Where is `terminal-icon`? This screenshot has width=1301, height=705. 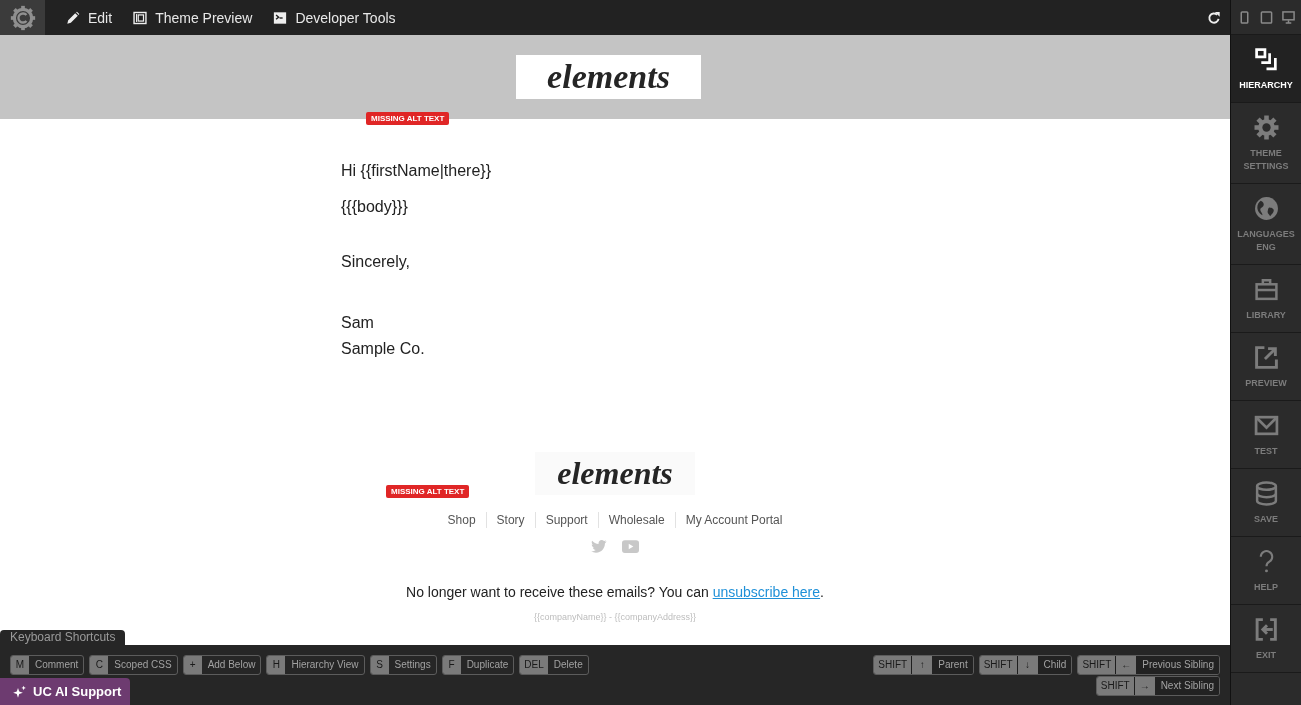
terminal-icon is located at coordinates (280, 17).